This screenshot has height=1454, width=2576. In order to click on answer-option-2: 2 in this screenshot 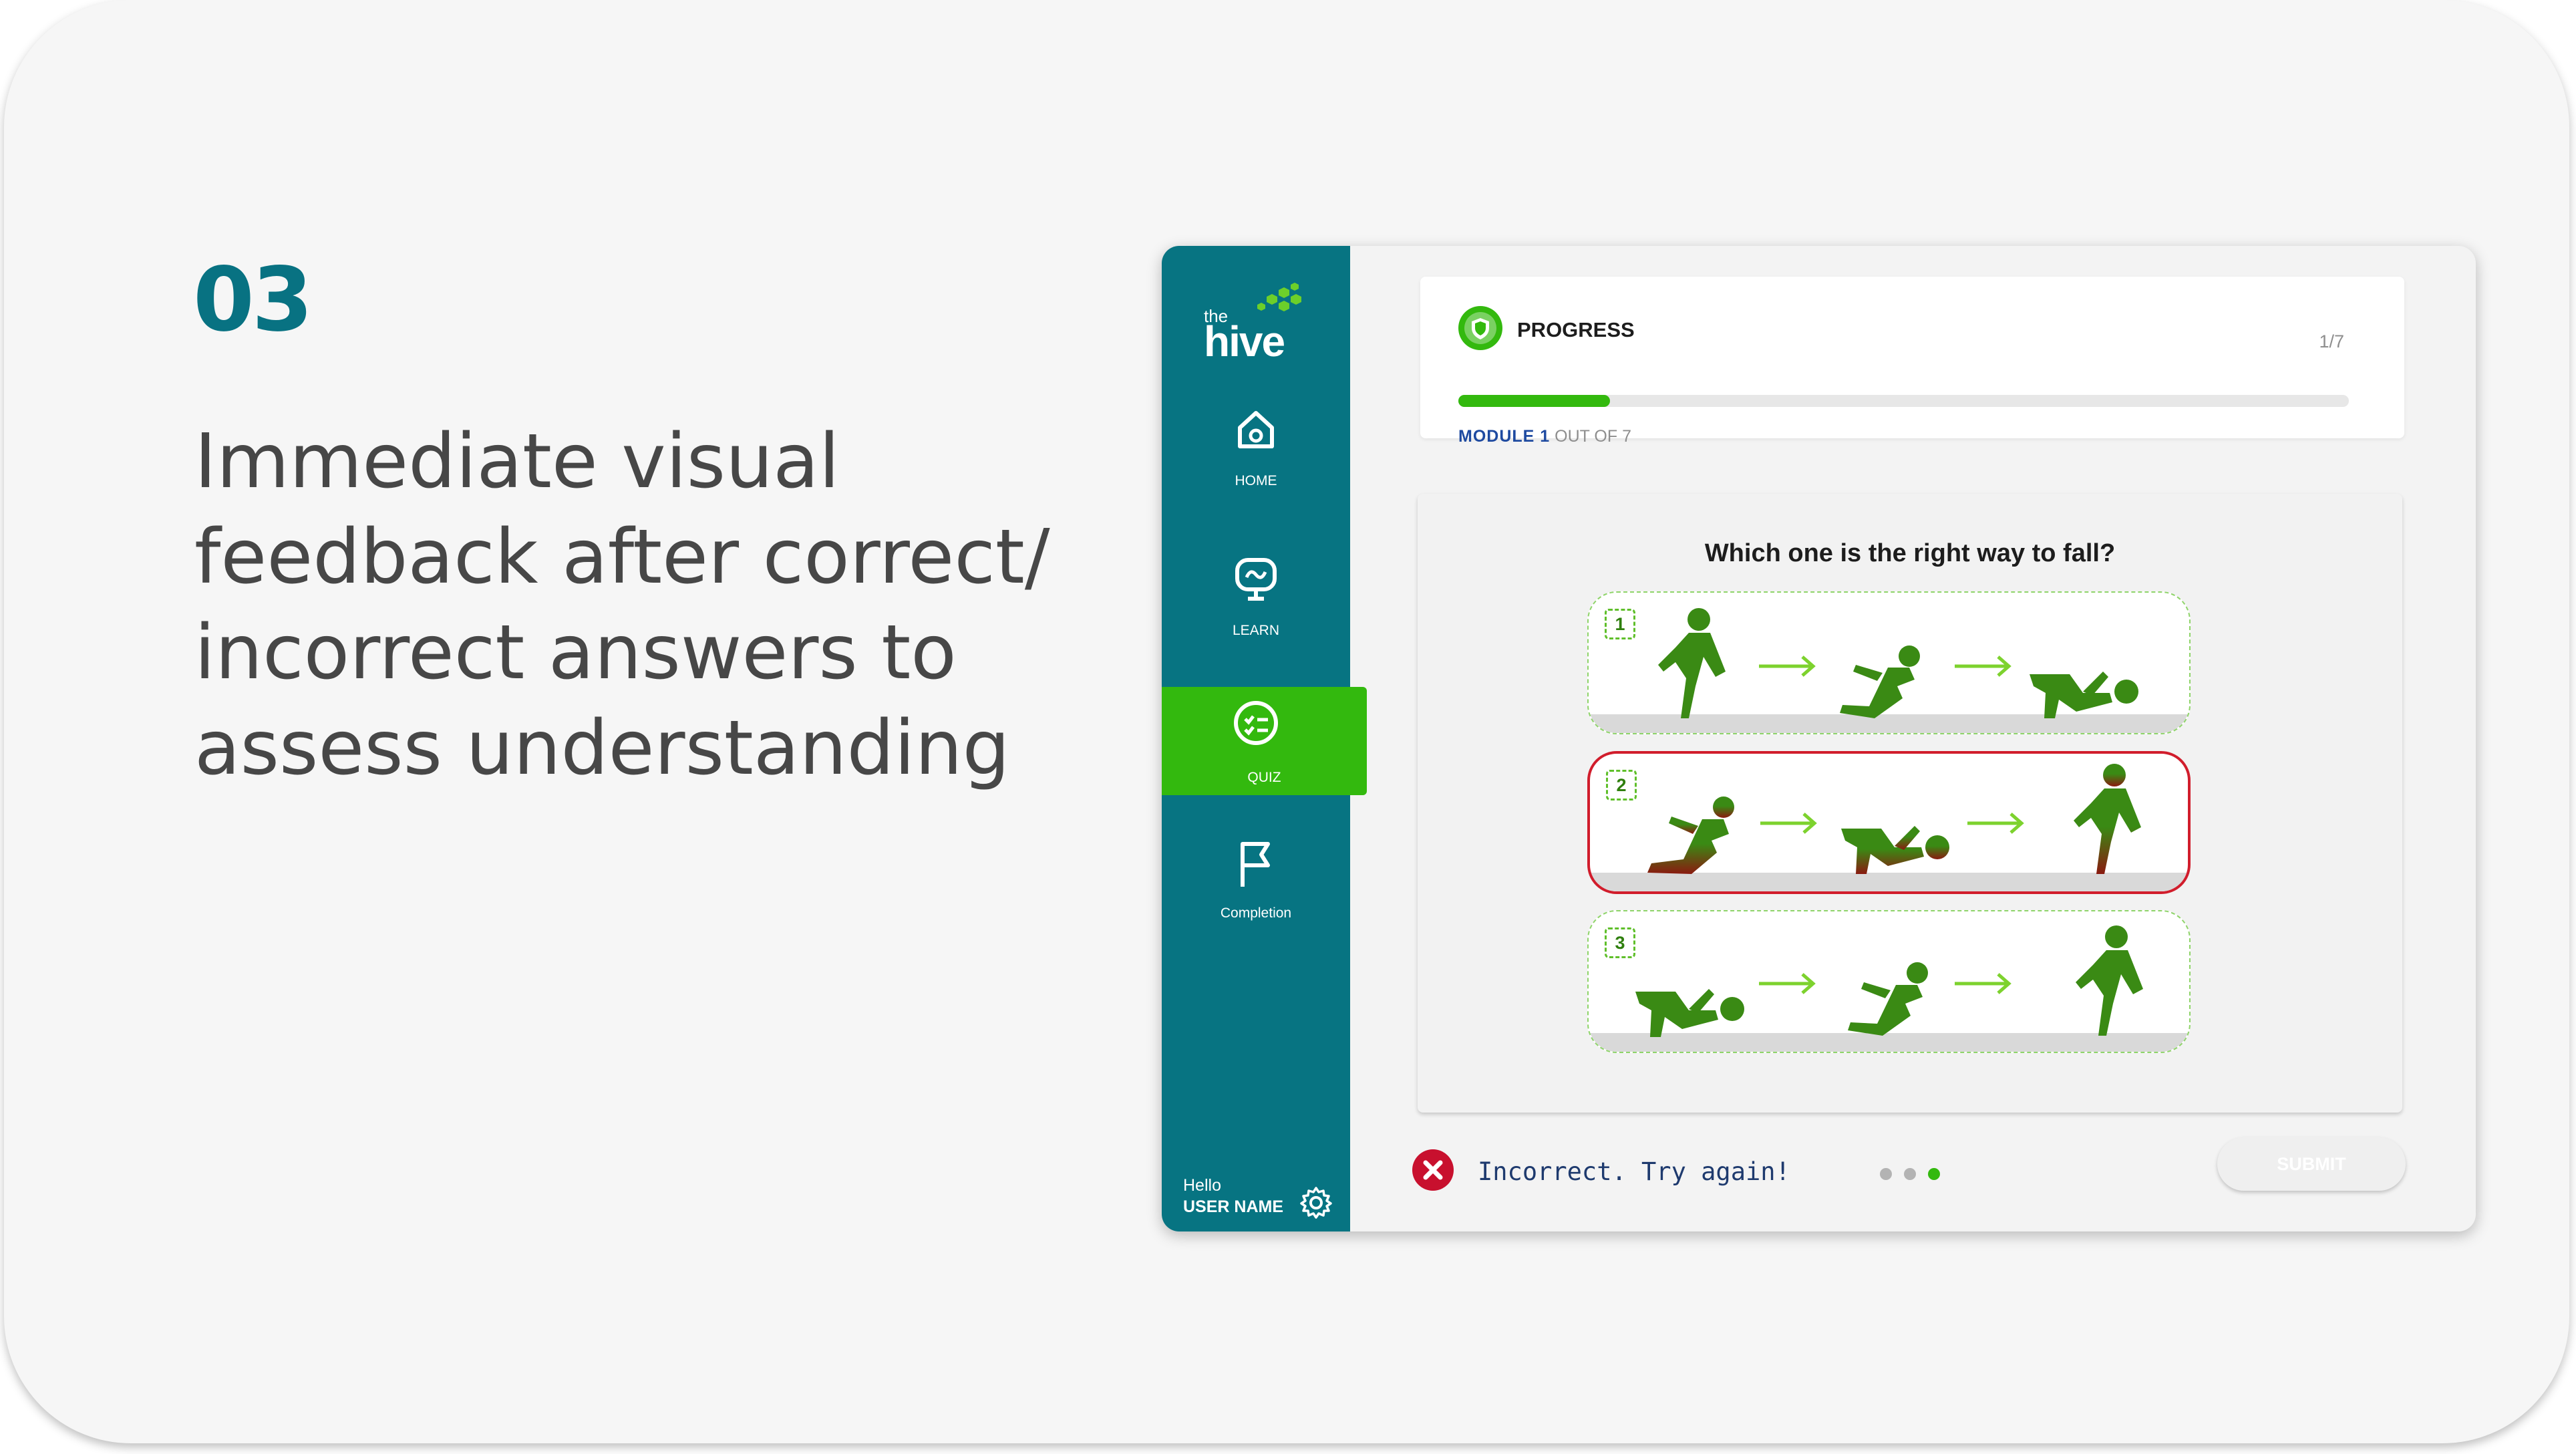, I will do `click(1889, 823)`.